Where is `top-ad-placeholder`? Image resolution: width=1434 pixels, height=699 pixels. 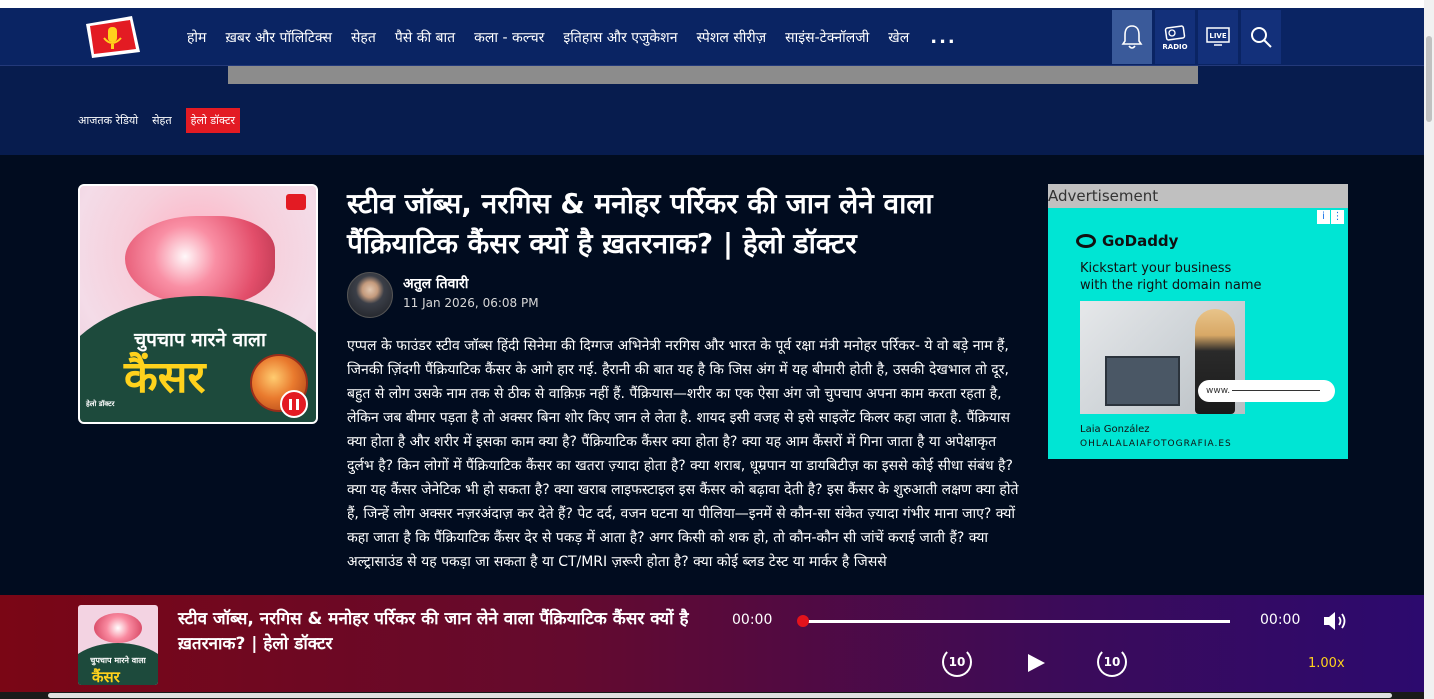 top-ad-placeholder is located at coordinates (713, 75).